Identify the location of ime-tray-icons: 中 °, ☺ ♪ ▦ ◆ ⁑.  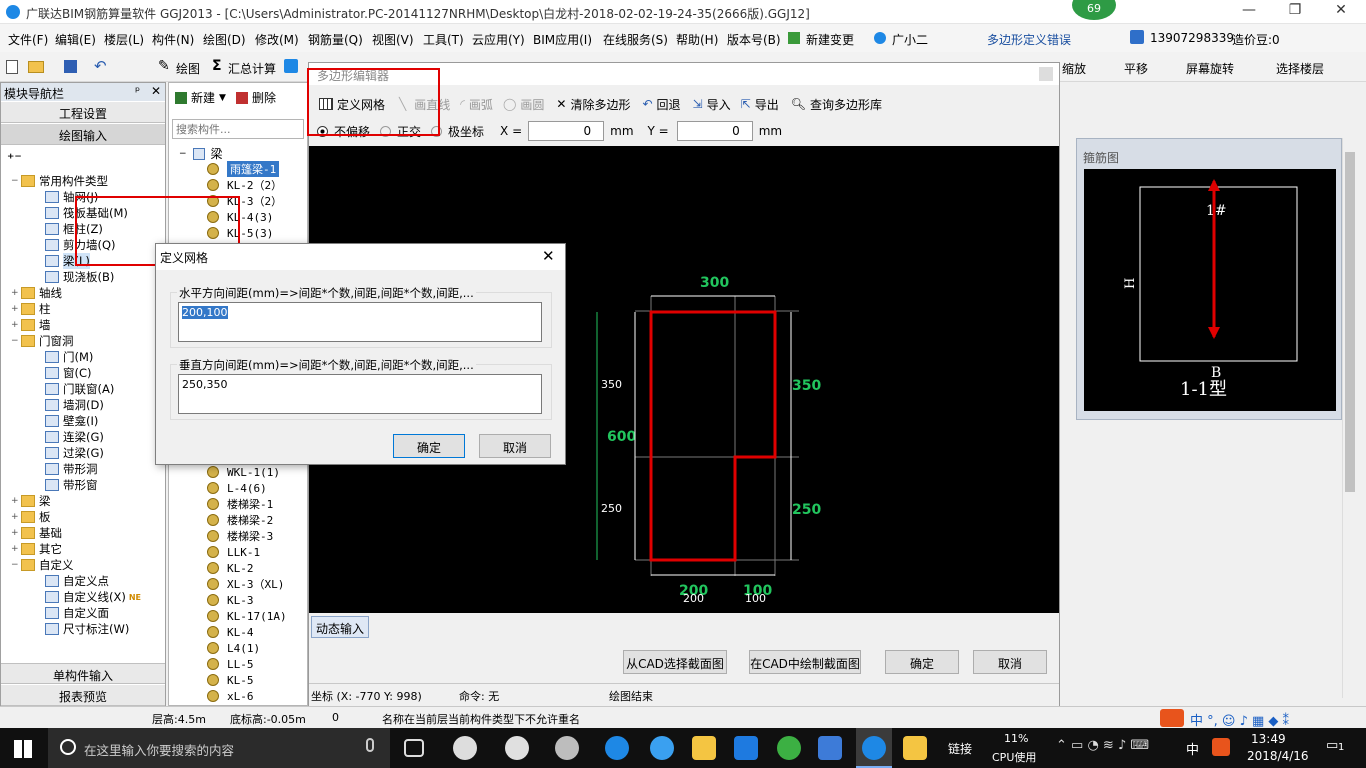
(1239, 719).